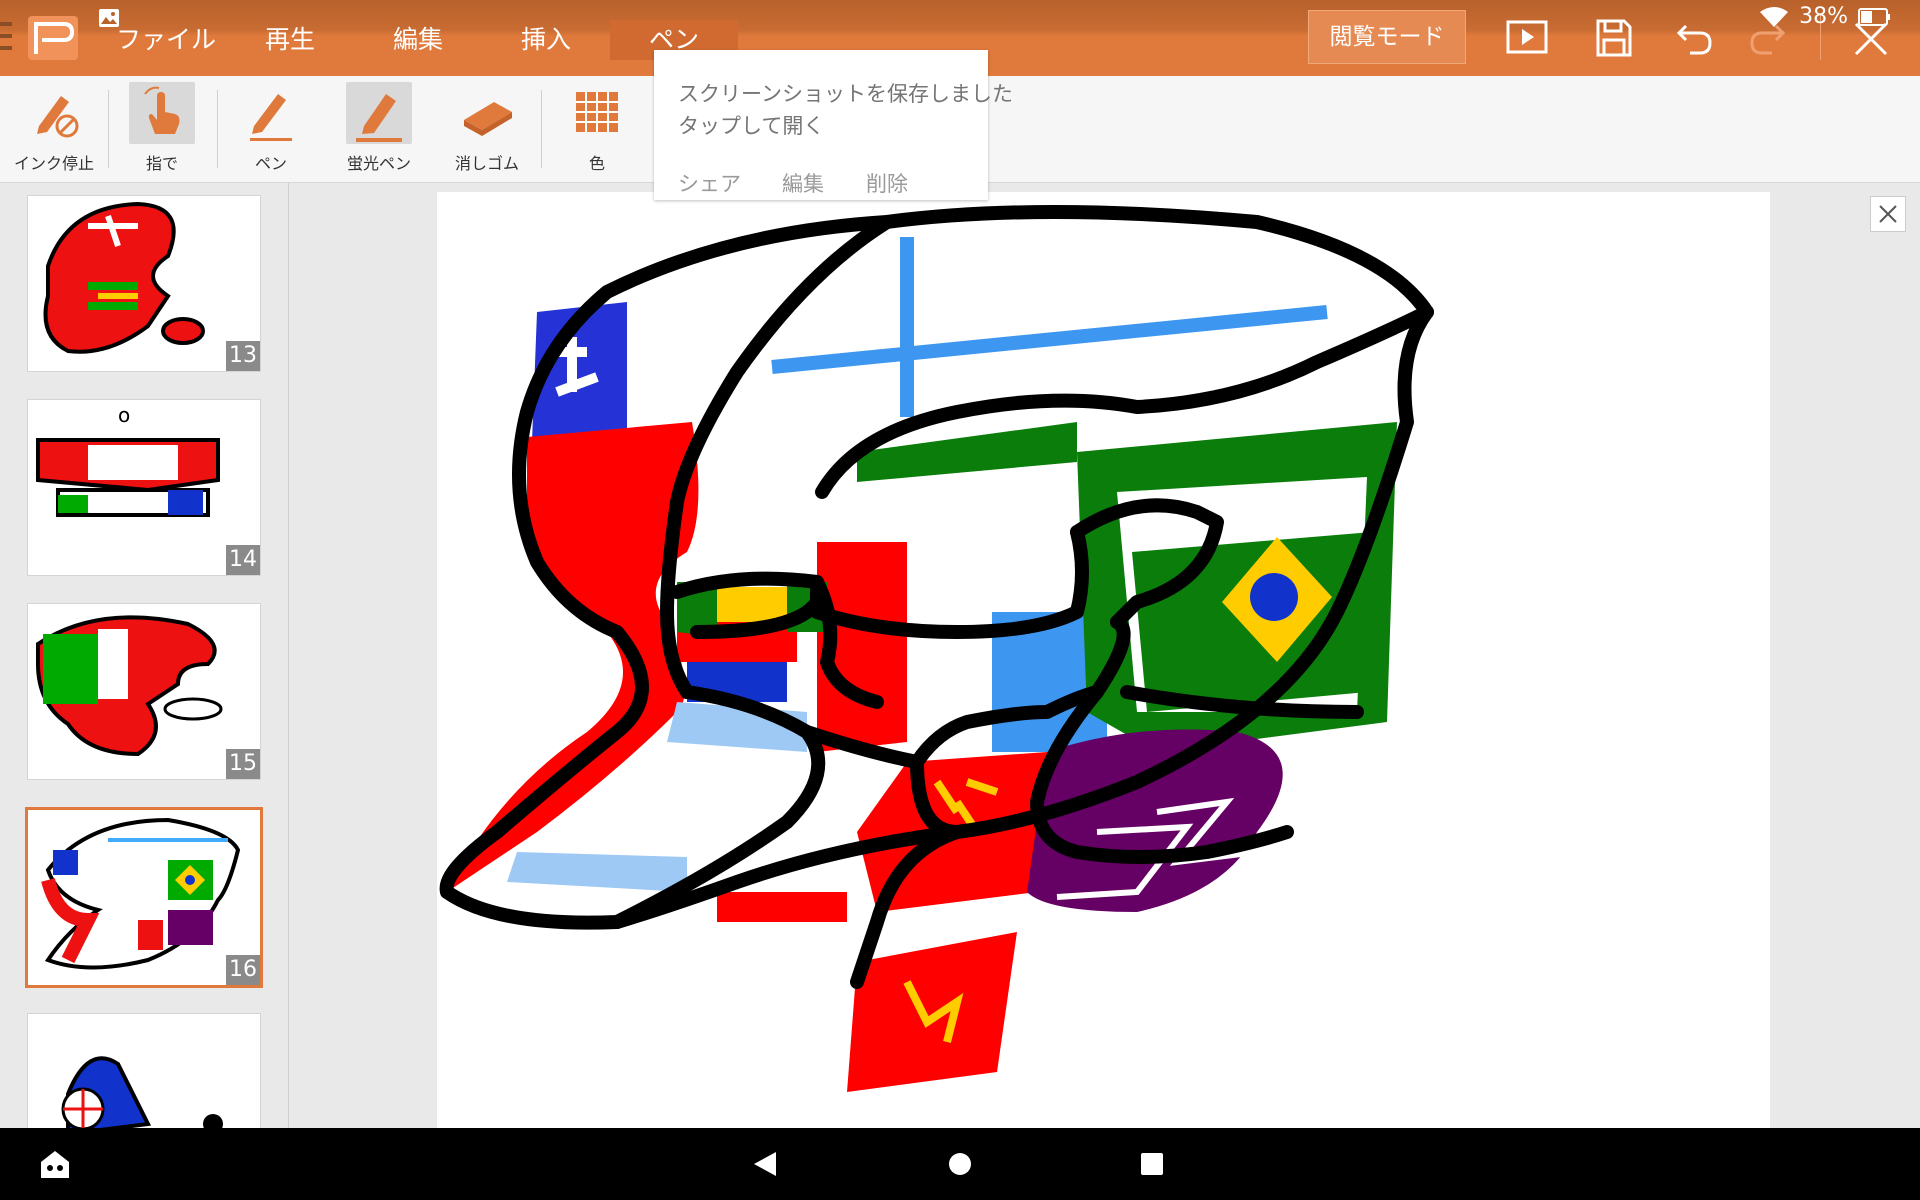 The image size is (1920, 1200). Describe the element at coordinates (1155, 820) in the screenshot. I see `purple-flag-drawing` at that location.